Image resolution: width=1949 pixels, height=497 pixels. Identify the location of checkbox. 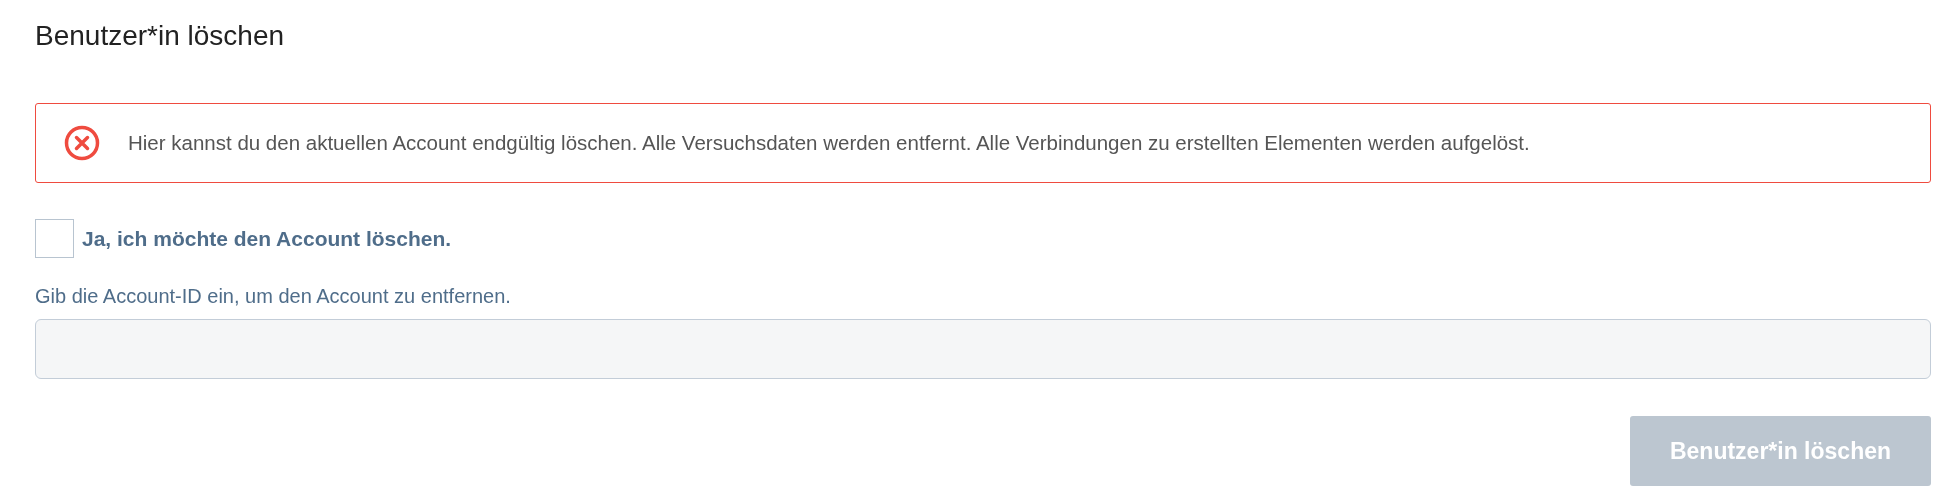
(54, 238).